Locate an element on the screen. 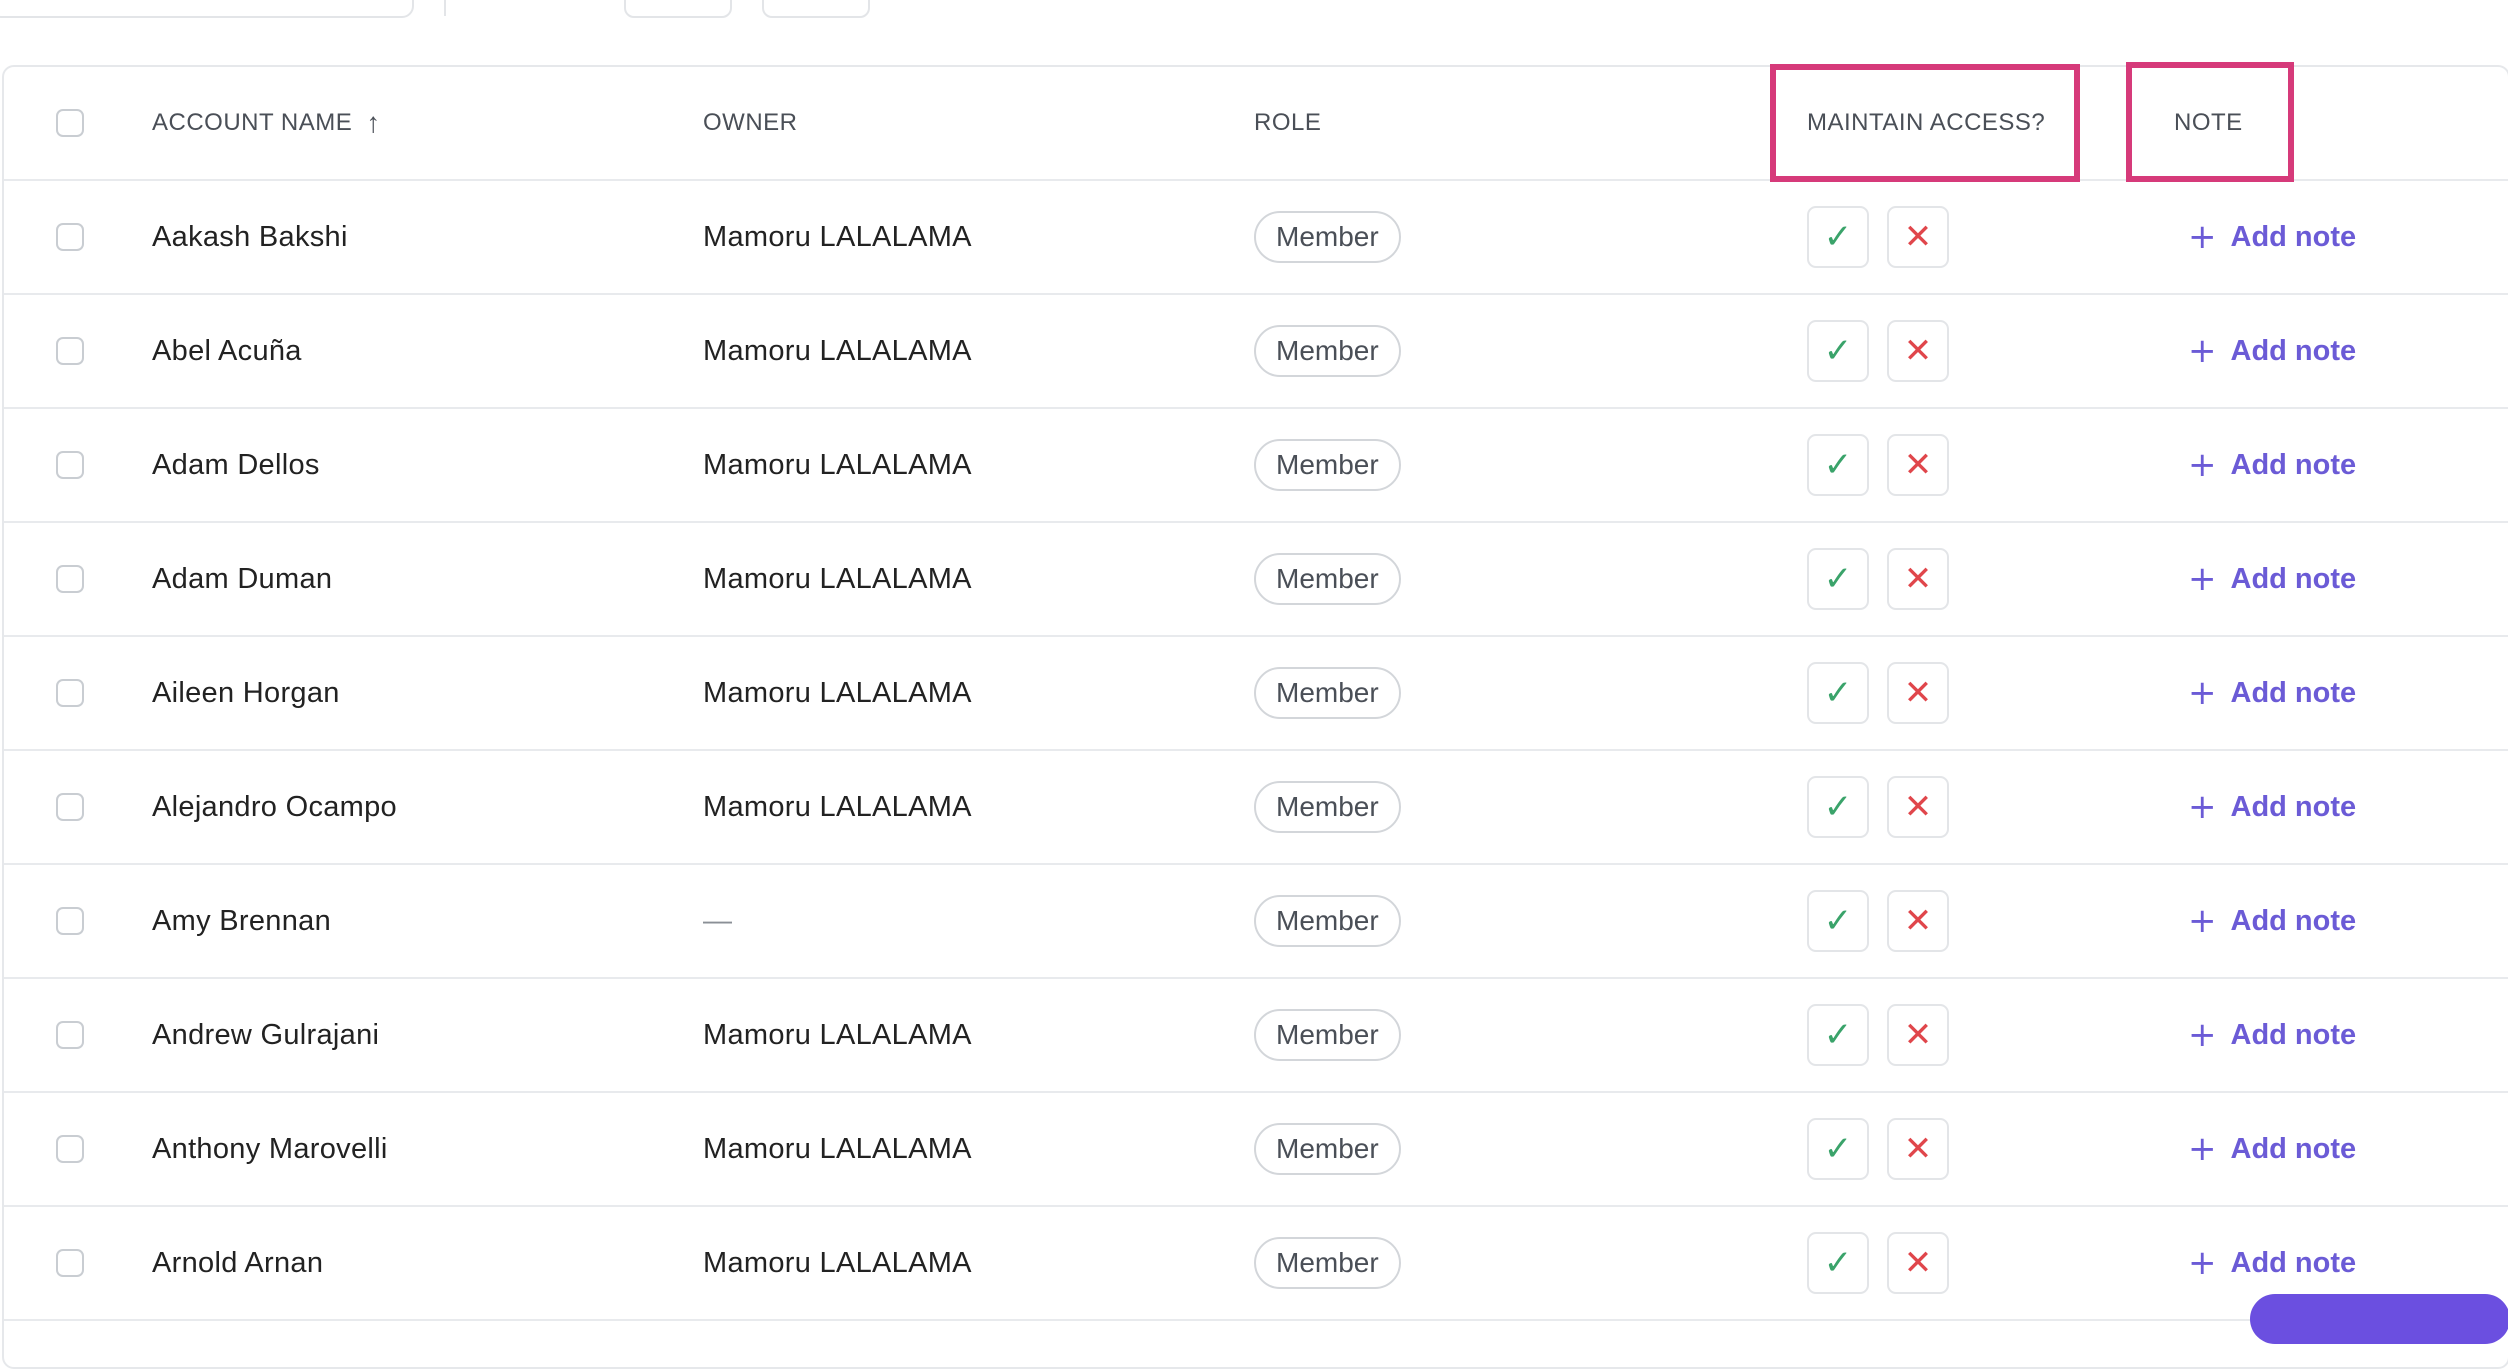  column-header-owner: OWNER is located at coordinates (750, 122).